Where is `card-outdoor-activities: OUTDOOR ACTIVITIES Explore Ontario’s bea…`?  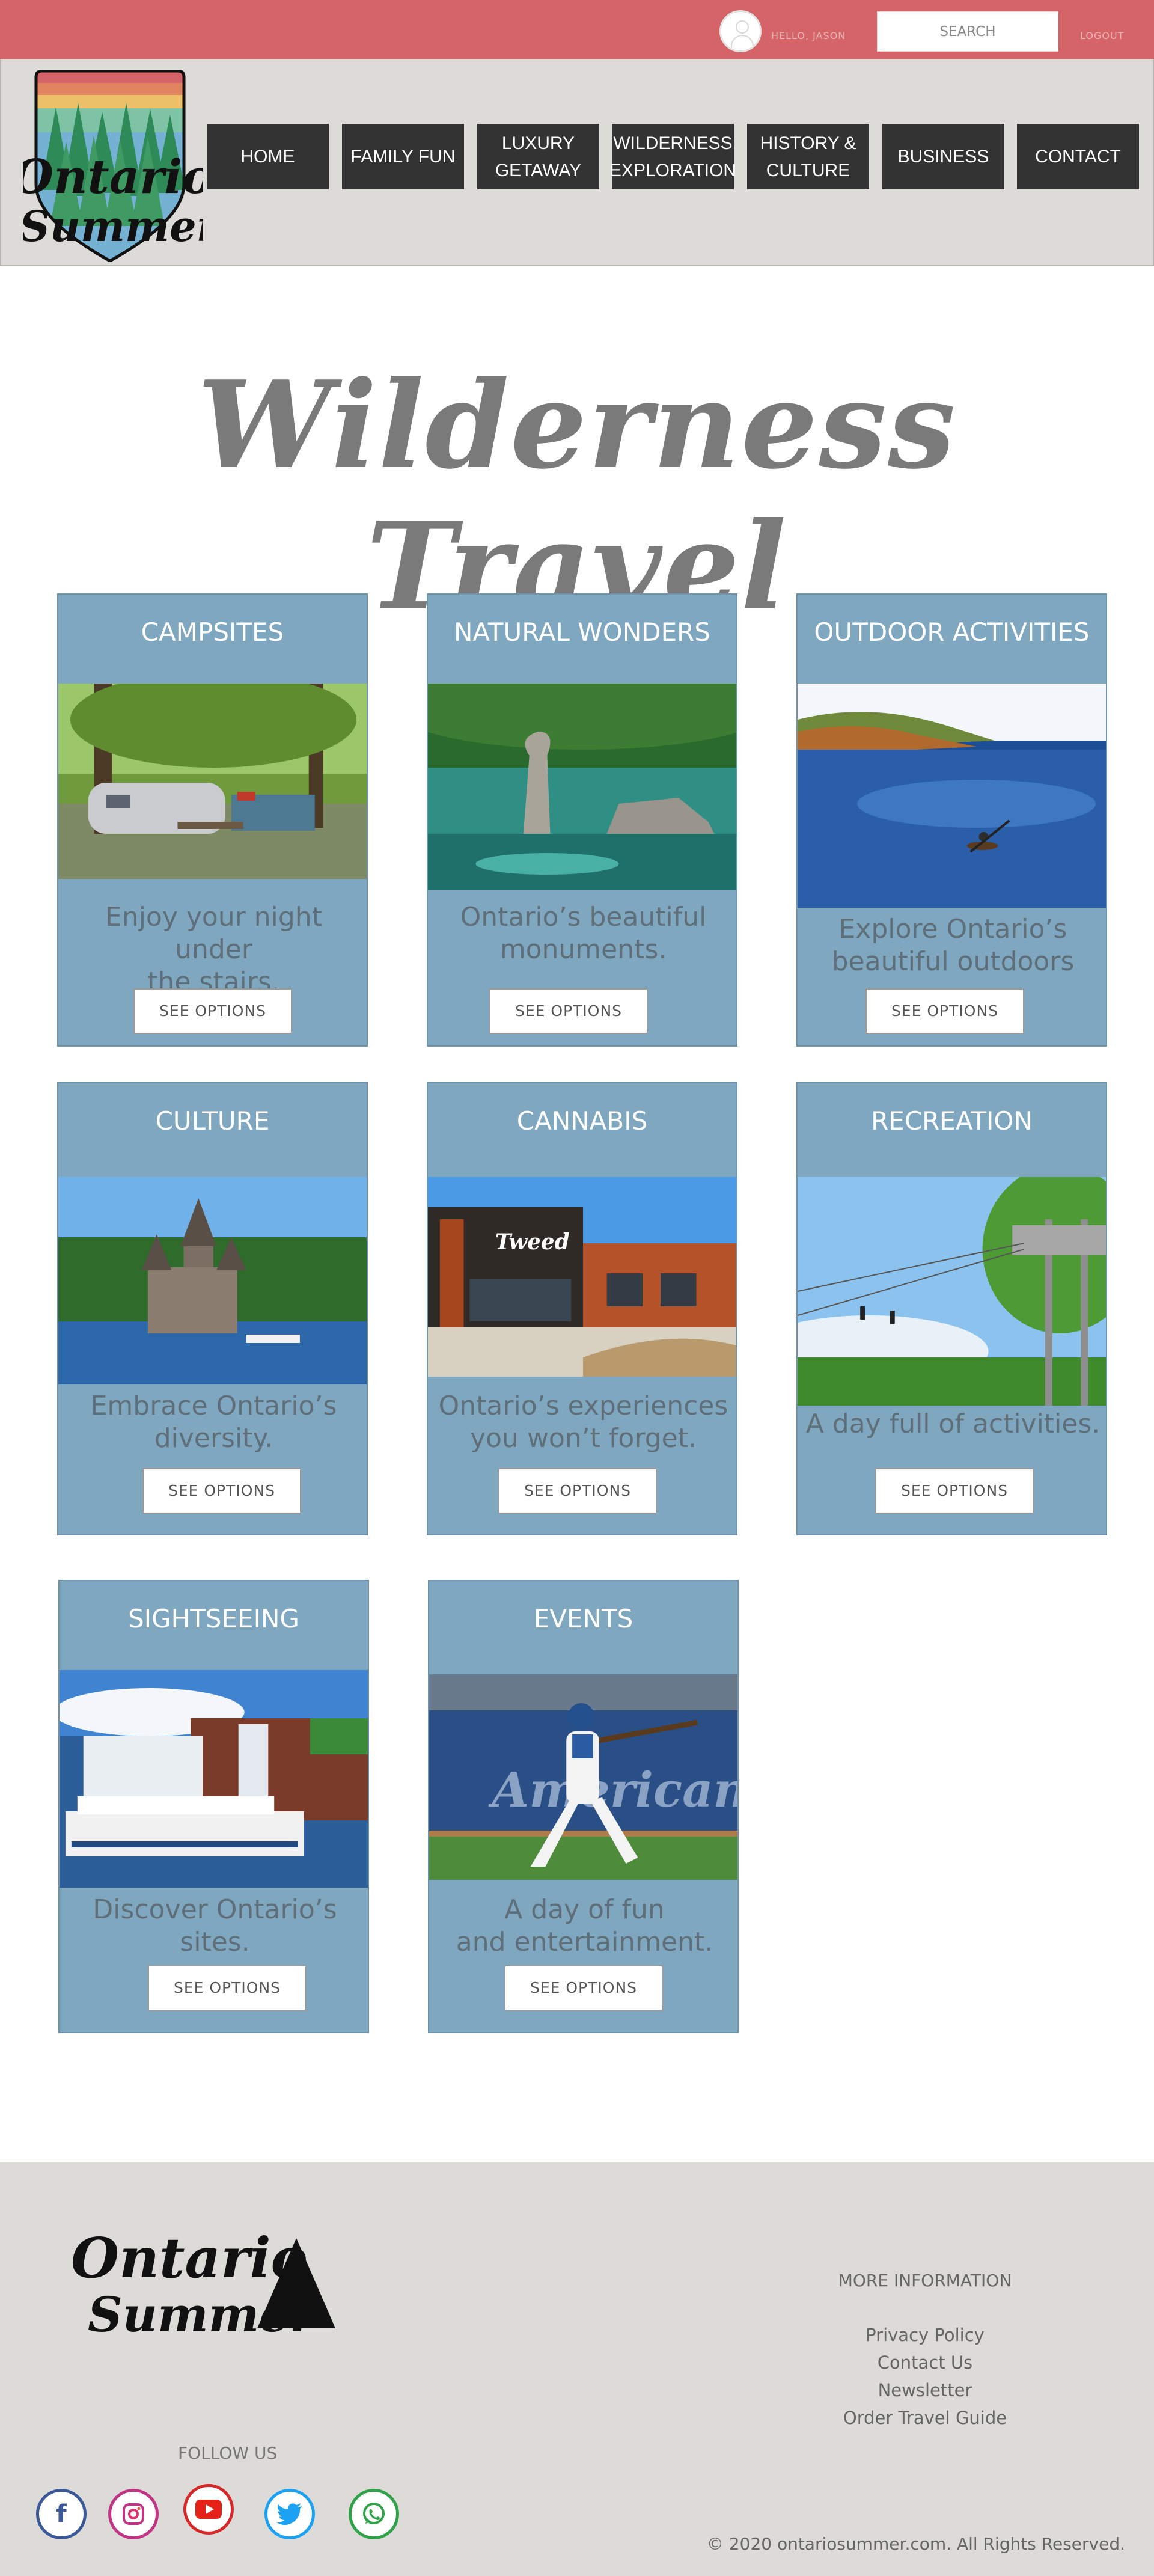
card-outdoor-activities: OUTDOOR ACTIVITIES Explore Ontario’s bea… is located at coordinates (951, 820).